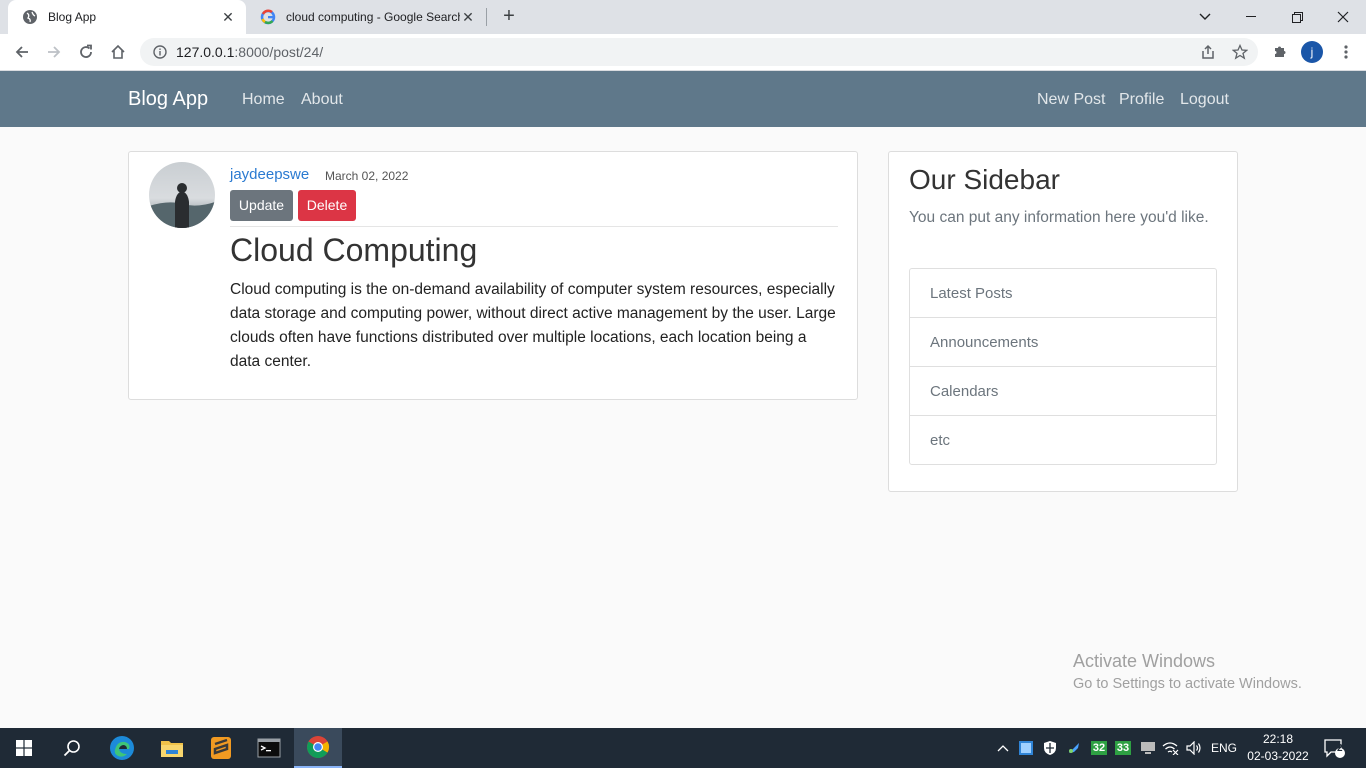  What do you see at coordinates (1050, 748) in the screenshot?
I see `security-shield-icon` at bounding box center [1050, 748].